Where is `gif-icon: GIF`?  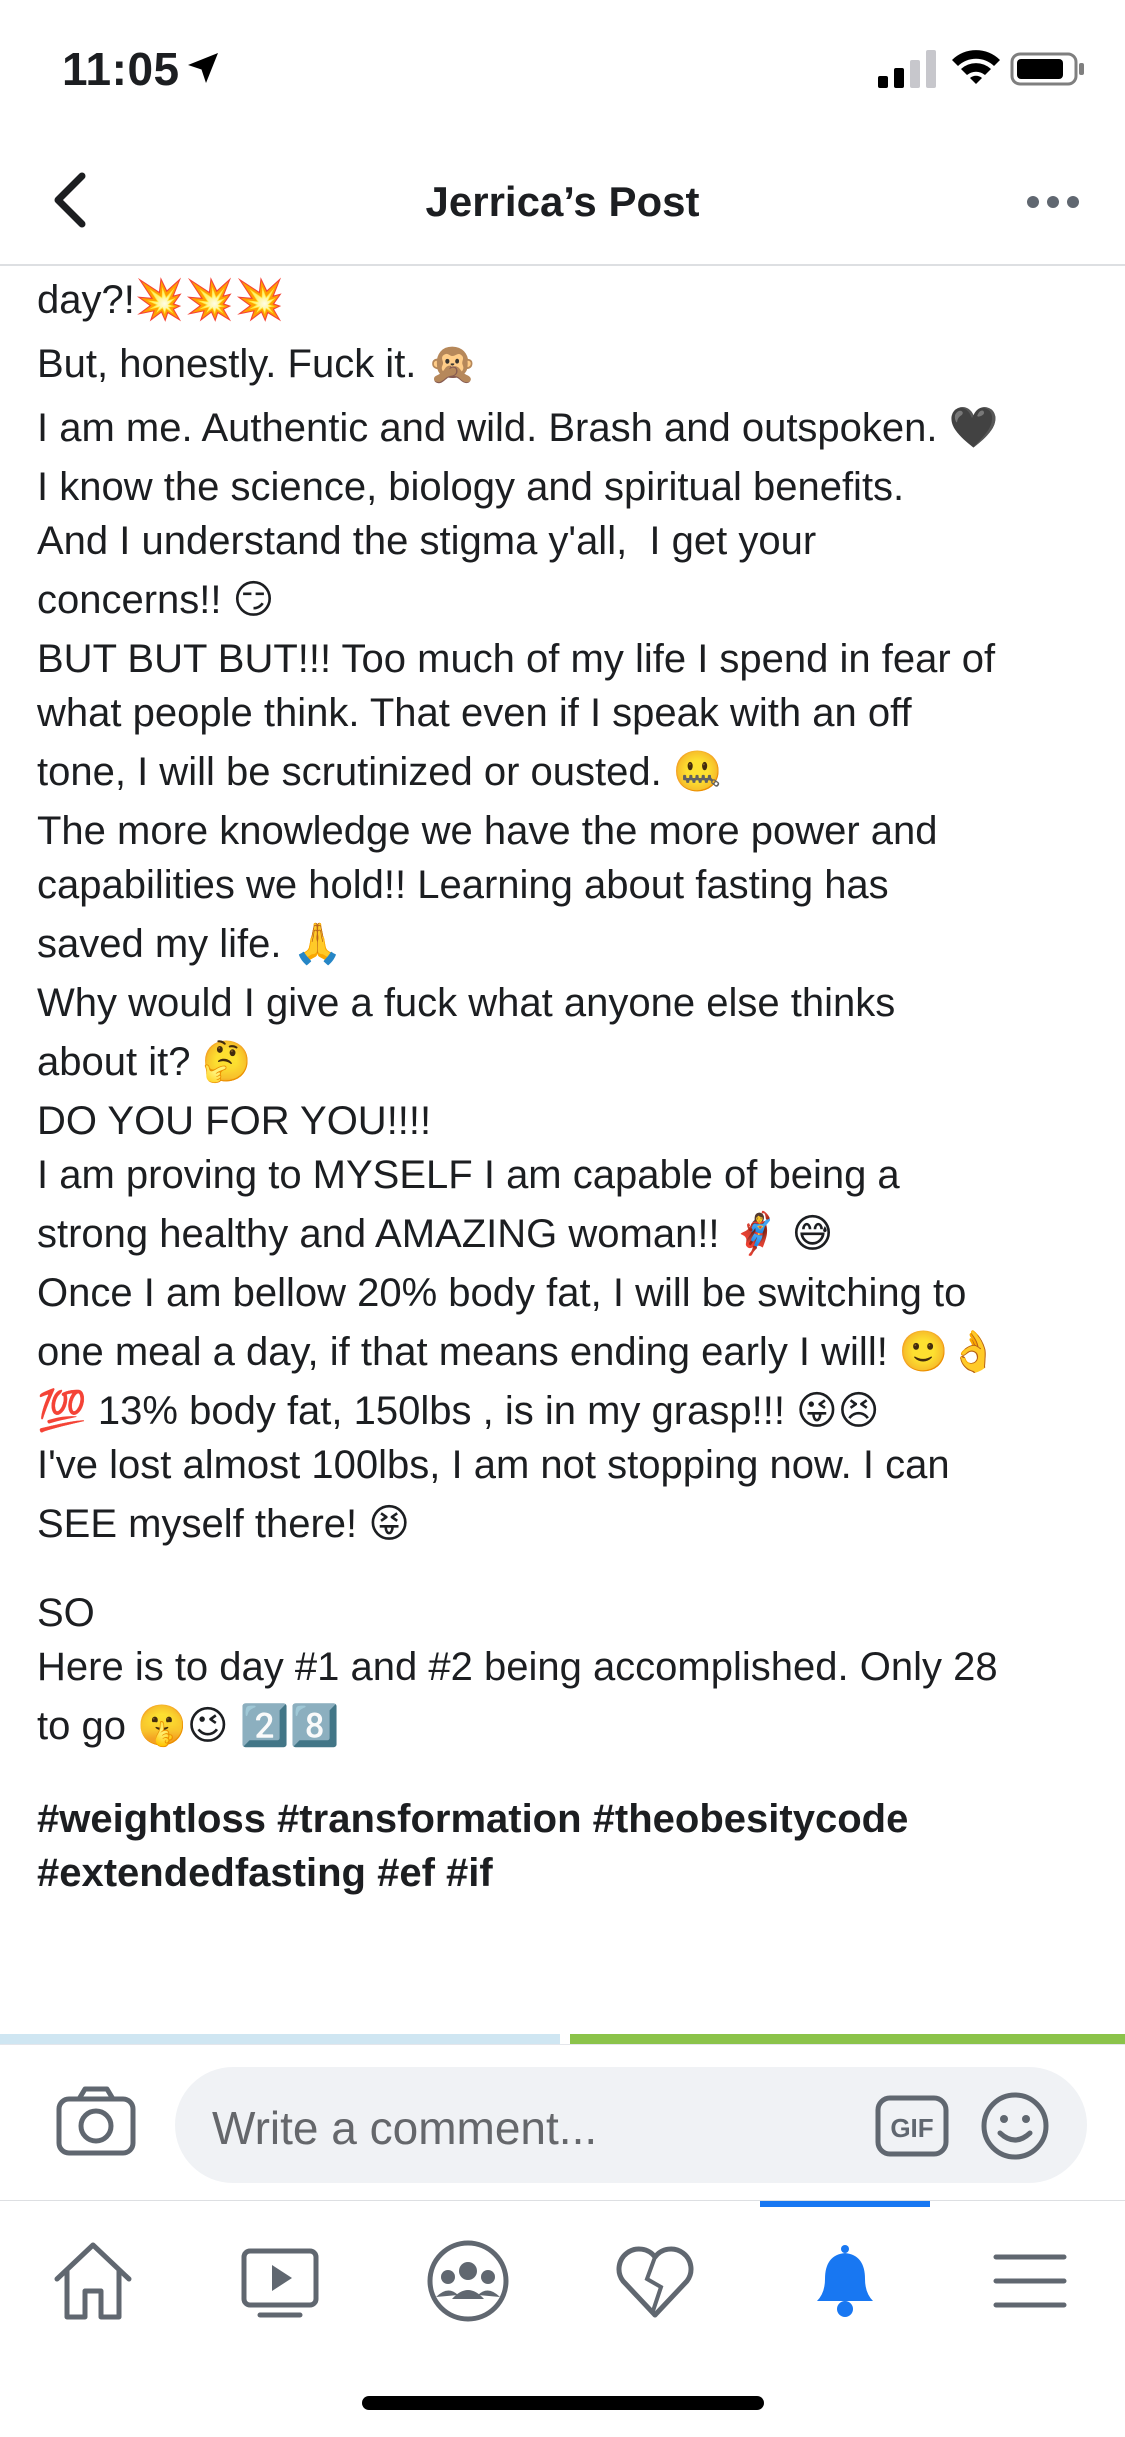 gif-icon: GIF is located at coordinates (912, 2126).